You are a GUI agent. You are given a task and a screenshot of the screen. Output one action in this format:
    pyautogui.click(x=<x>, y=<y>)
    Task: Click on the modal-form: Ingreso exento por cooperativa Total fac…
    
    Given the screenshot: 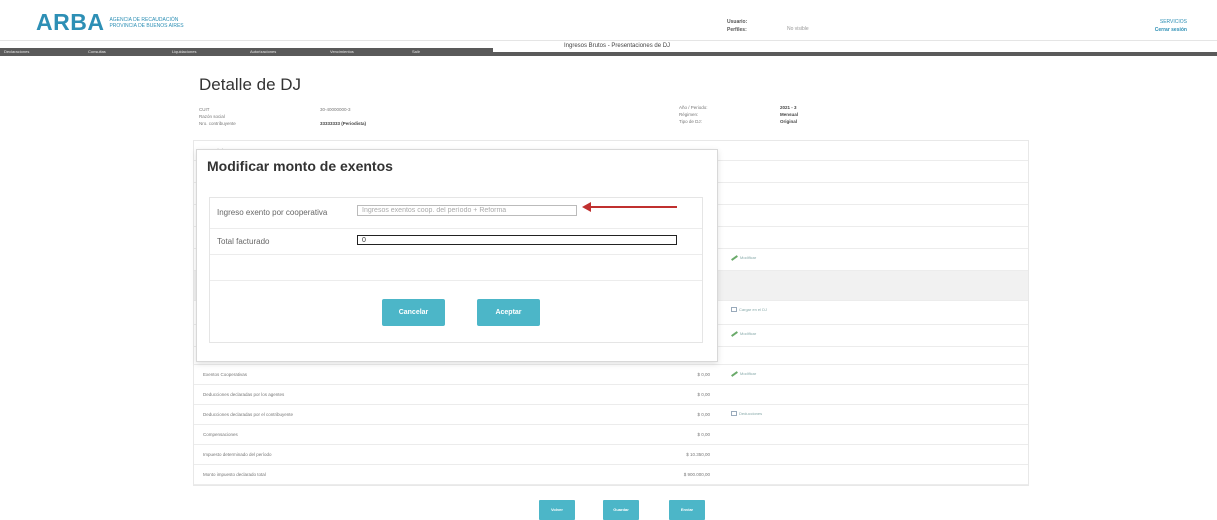 What is the action you would take?
    pyautogui.click(x=456, y=270)
    